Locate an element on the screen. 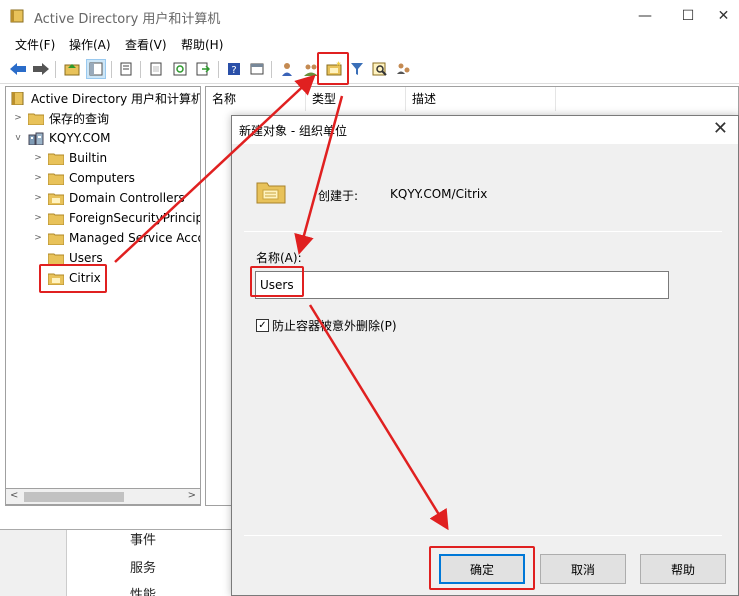  help-button: 帮助 is located at coordinates (683, 569).